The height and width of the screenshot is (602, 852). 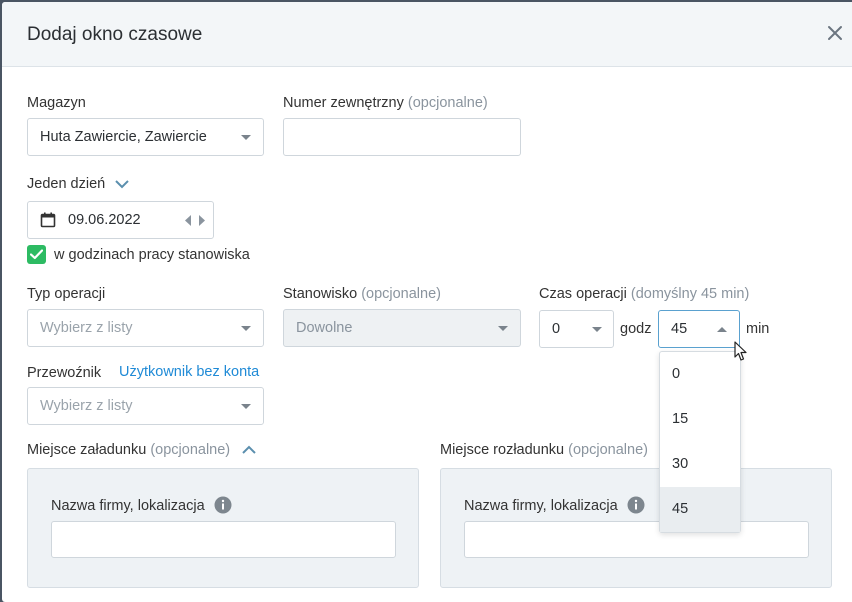 I want to click on working-hours-checkbox, so click(x=36, y=254).